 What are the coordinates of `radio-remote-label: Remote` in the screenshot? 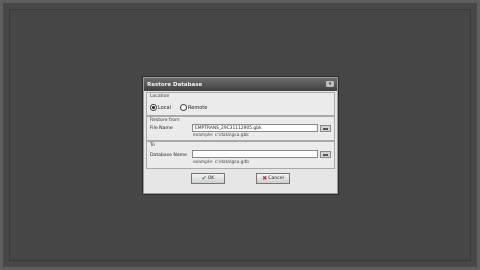 It's located at (198, 107).